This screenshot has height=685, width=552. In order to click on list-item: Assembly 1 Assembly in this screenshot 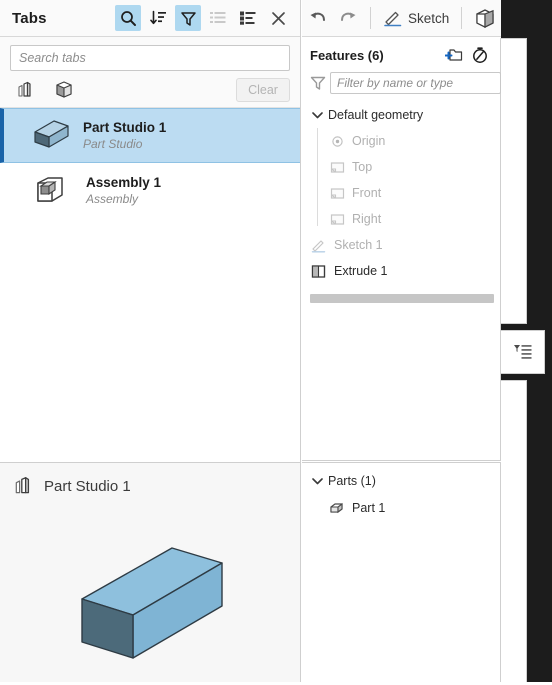, I will do `click(150, 190)`.